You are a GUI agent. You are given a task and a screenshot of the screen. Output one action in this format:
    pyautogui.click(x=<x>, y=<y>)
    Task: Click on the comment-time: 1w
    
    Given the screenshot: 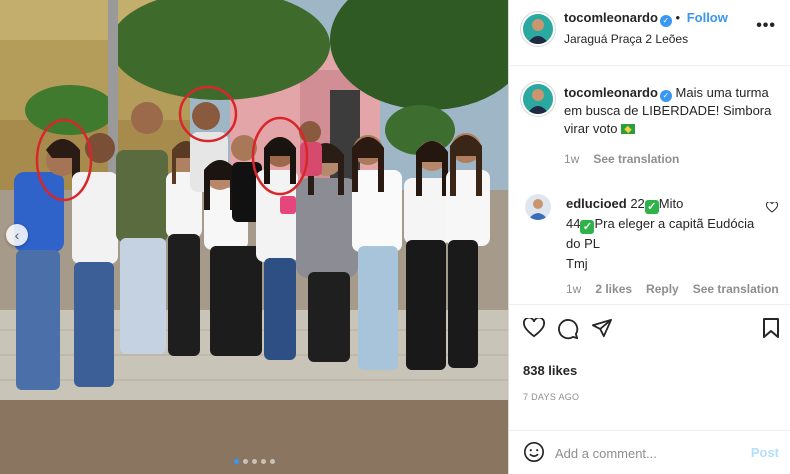 What is the action you would take?
    pyautogui.click(x=574, y=289)
    